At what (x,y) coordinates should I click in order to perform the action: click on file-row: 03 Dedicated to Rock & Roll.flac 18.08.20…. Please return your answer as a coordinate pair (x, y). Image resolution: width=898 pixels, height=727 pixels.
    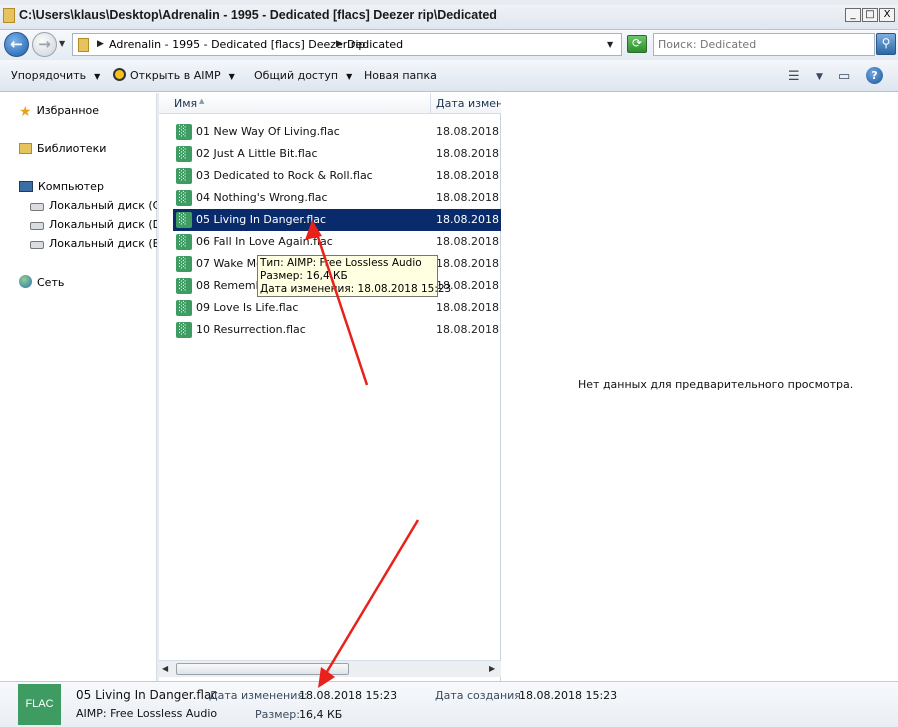
    Looking at the image, I should click on (337, 176).